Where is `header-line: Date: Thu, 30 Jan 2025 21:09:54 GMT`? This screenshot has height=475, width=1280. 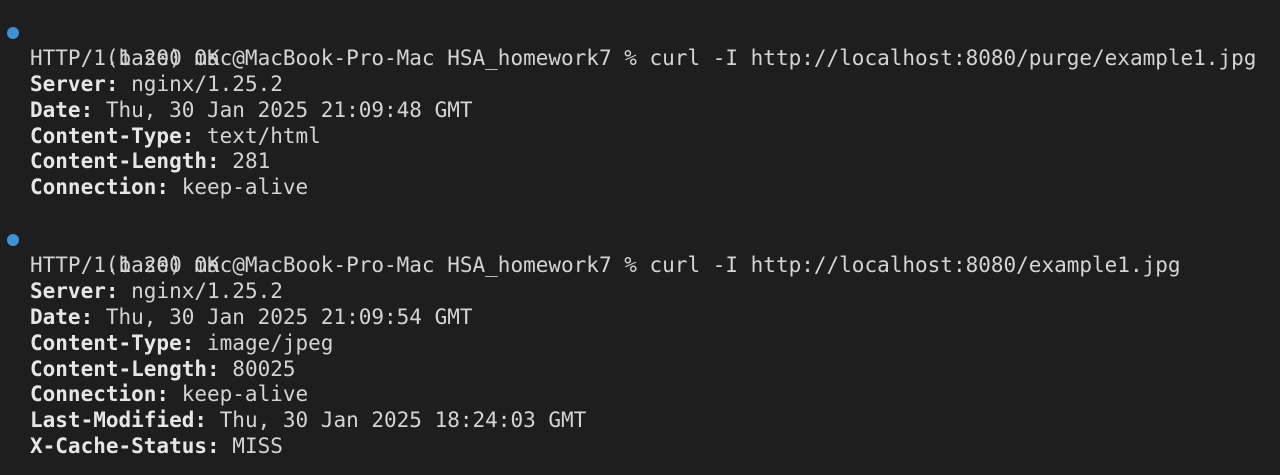 header-line: Date: Thu, 30 Jan 2025 21:09:54 GMT is located at coordinates (640, 318).